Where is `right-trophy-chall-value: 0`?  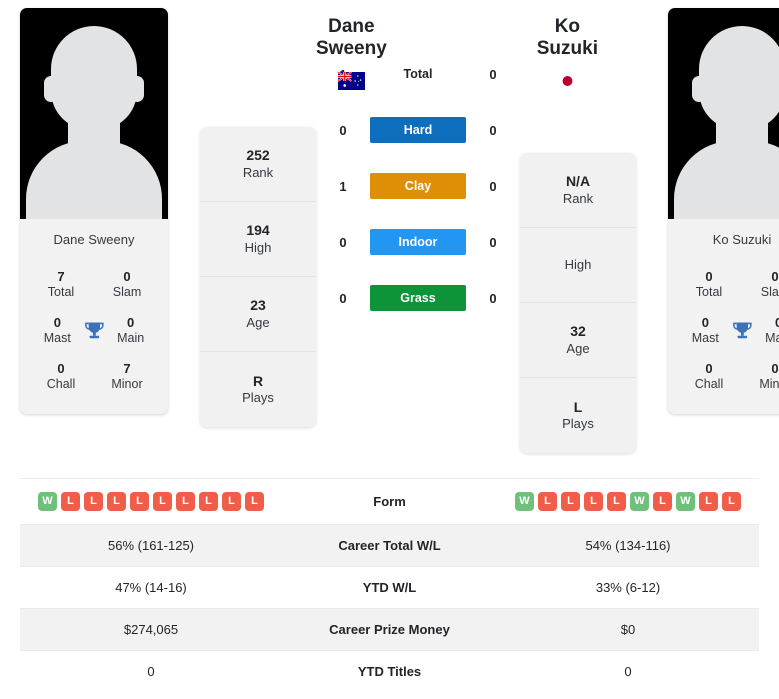
right-trophy-chall-value: 0 is located at coordinates (709, 368).